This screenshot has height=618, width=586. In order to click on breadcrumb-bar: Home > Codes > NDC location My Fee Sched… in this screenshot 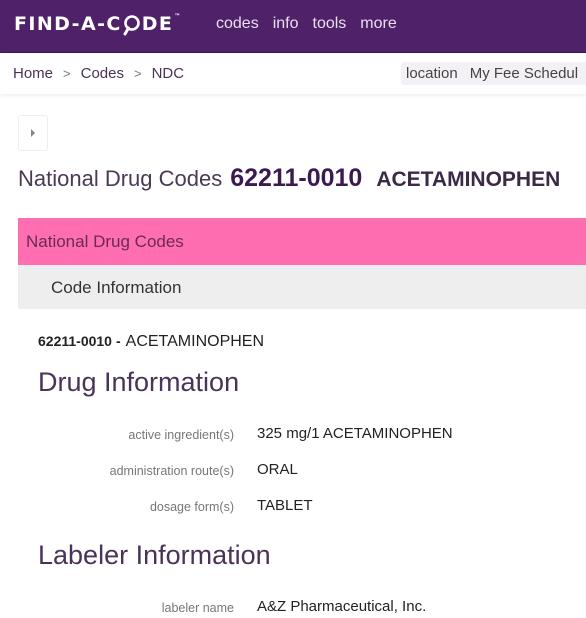, I will do `click(293, 73)`.